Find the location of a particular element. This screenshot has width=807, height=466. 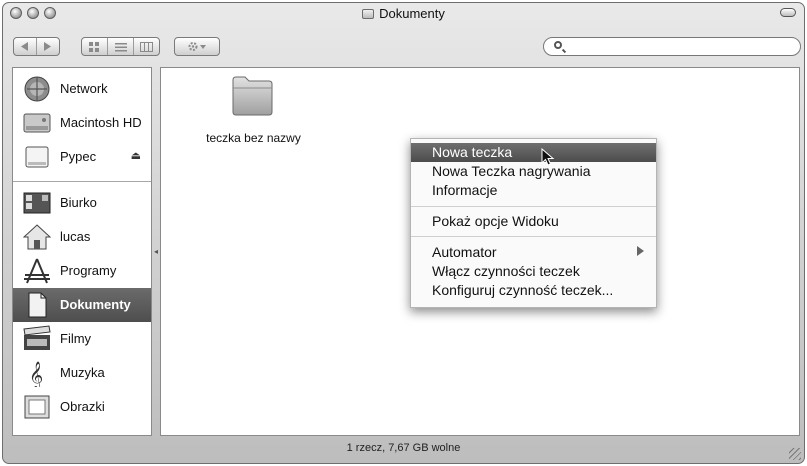

search-icon is located at coordinates (558, 45).